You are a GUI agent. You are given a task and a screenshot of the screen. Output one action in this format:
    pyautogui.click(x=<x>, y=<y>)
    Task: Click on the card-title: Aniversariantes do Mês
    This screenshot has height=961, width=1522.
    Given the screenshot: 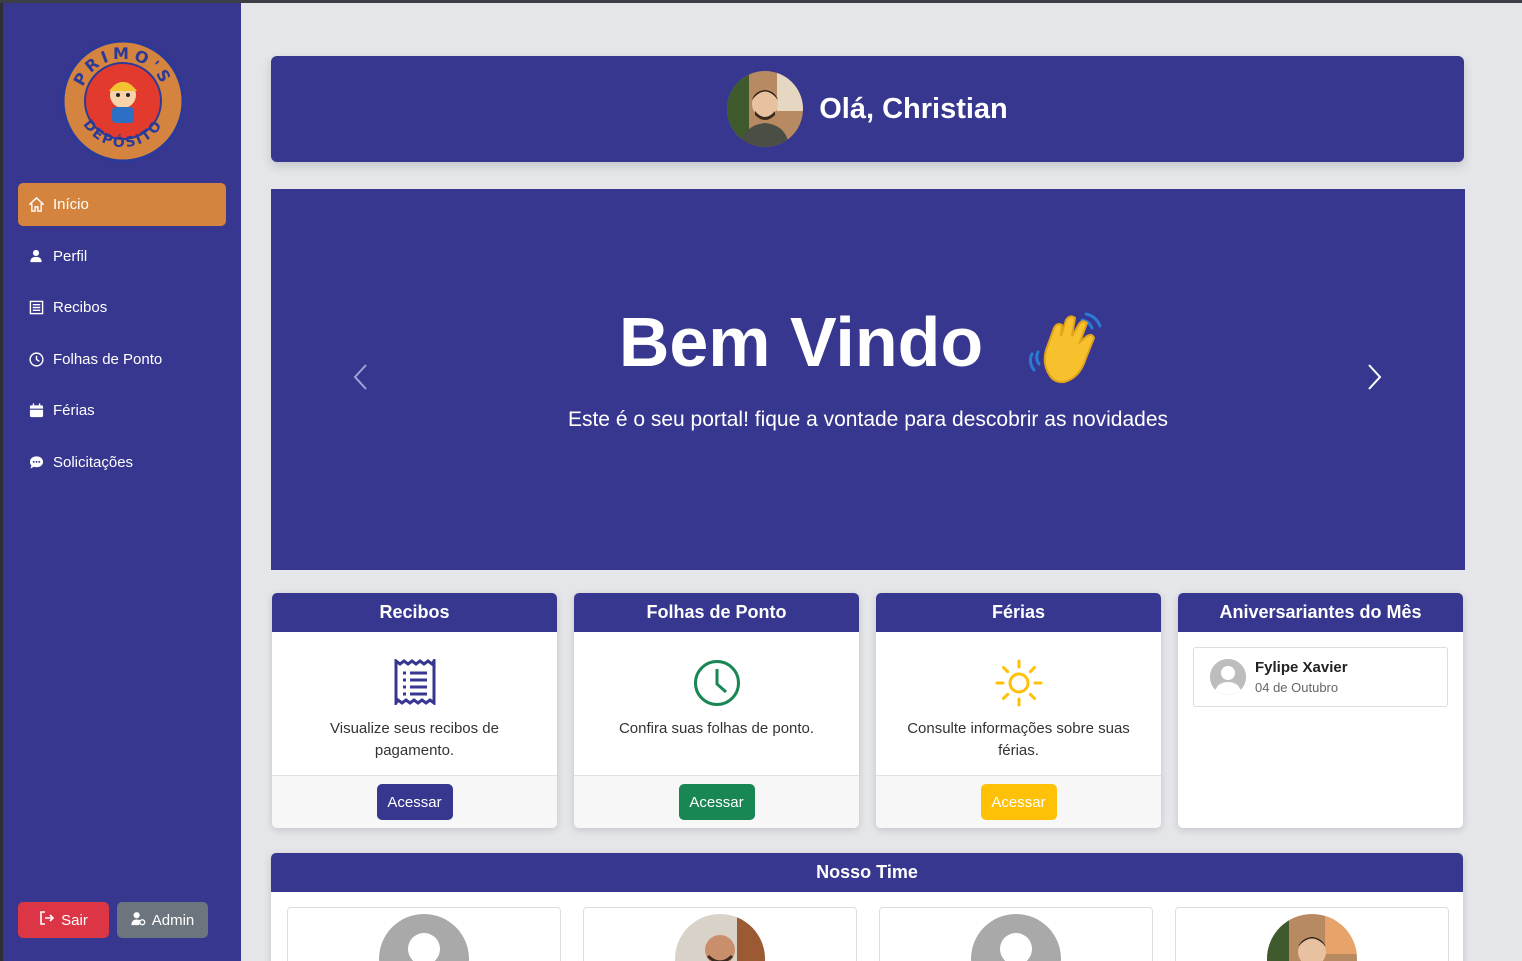 What is the action you would take?
    pyautogui.click(x=1320, y=612)
    